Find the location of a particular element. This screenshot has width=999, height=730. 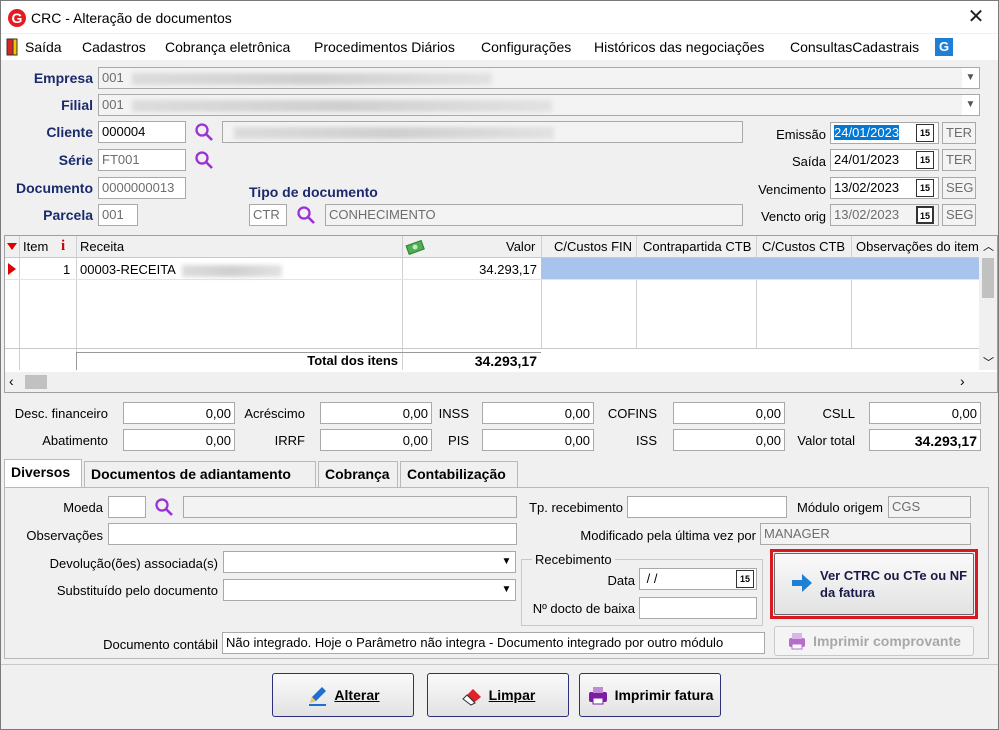

saida-label: Saída is located at coordinates (809, 161).